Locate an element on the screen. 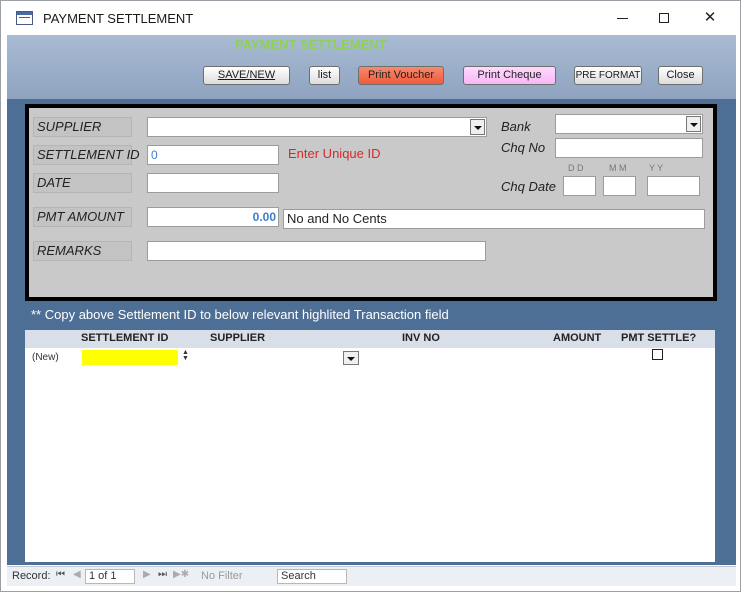 This screenshot has height=592, width=741. title-bar: PAYMENT SETTLEMENT ✕ is located at coordinates (370, 18).